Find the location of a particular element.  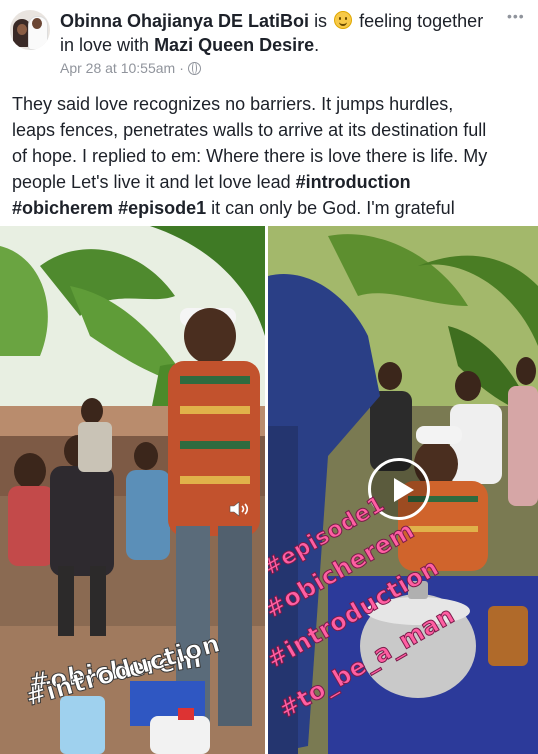

hashtag-introduction: #introduction is located at coordinates (353, 182).